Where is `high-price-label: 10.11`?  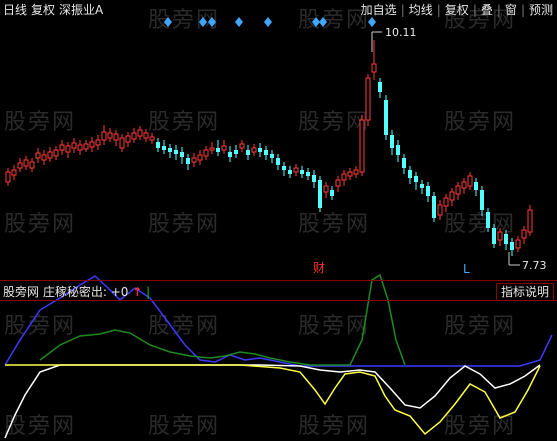
high-price-label: 10.11 is located at coordinates (401, 32).